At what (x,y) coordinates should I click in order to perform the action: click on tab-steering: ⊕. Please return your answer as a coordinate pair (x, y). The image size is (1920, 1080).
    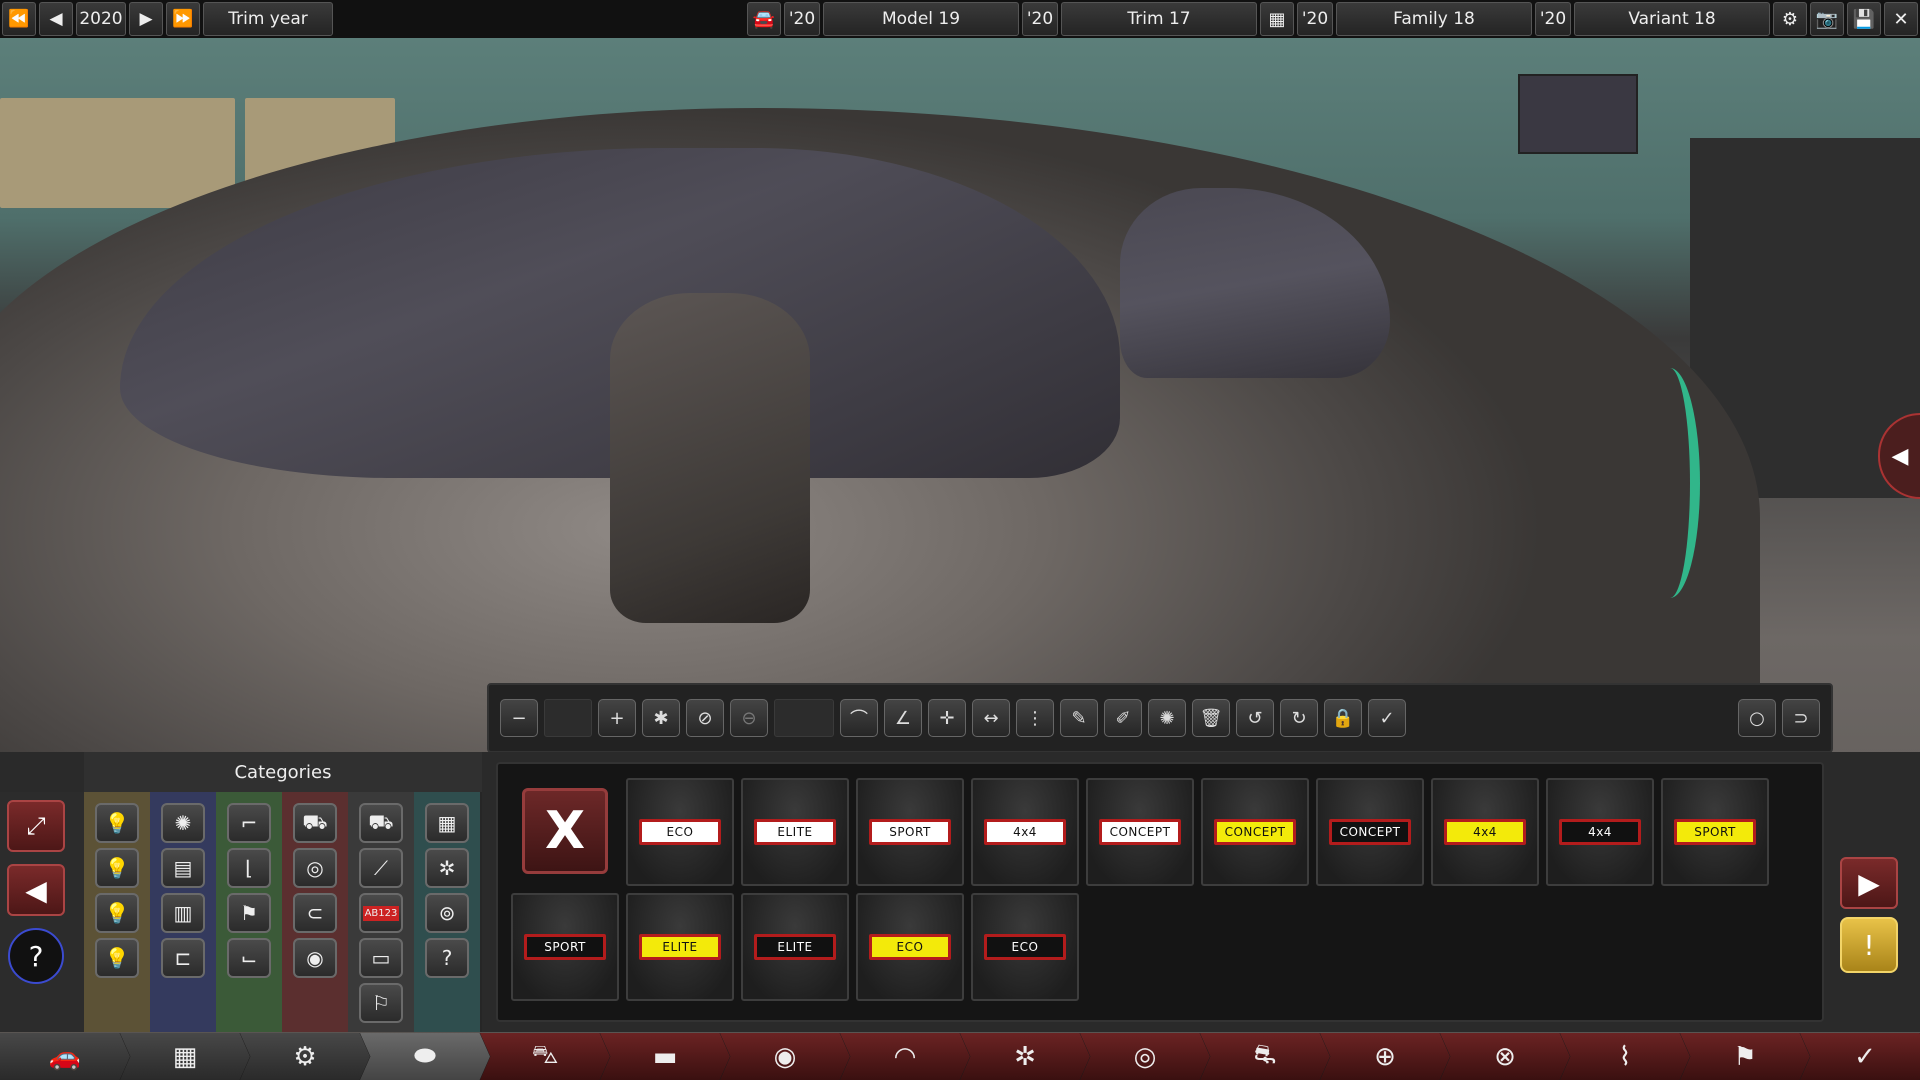
    Looking at the image, I should click on (1385, 1056).